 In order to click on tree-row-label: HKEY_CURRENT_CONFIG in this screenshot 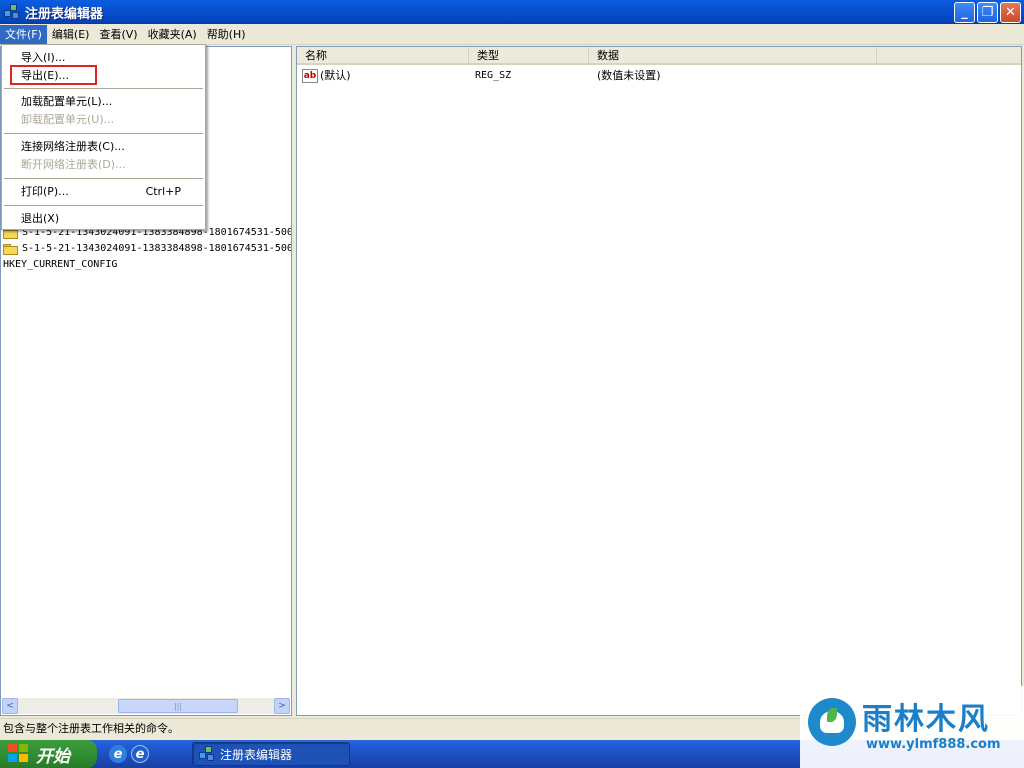, I will do `click(60, 264)`.